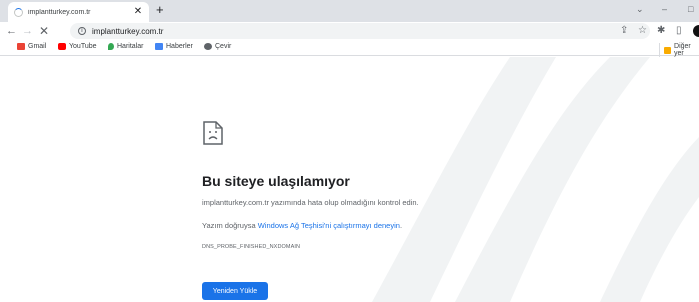  Describe the element at coordinates (128, 31) in the screenshot. I see `url-text: implantturkey.com.tr` at that location.